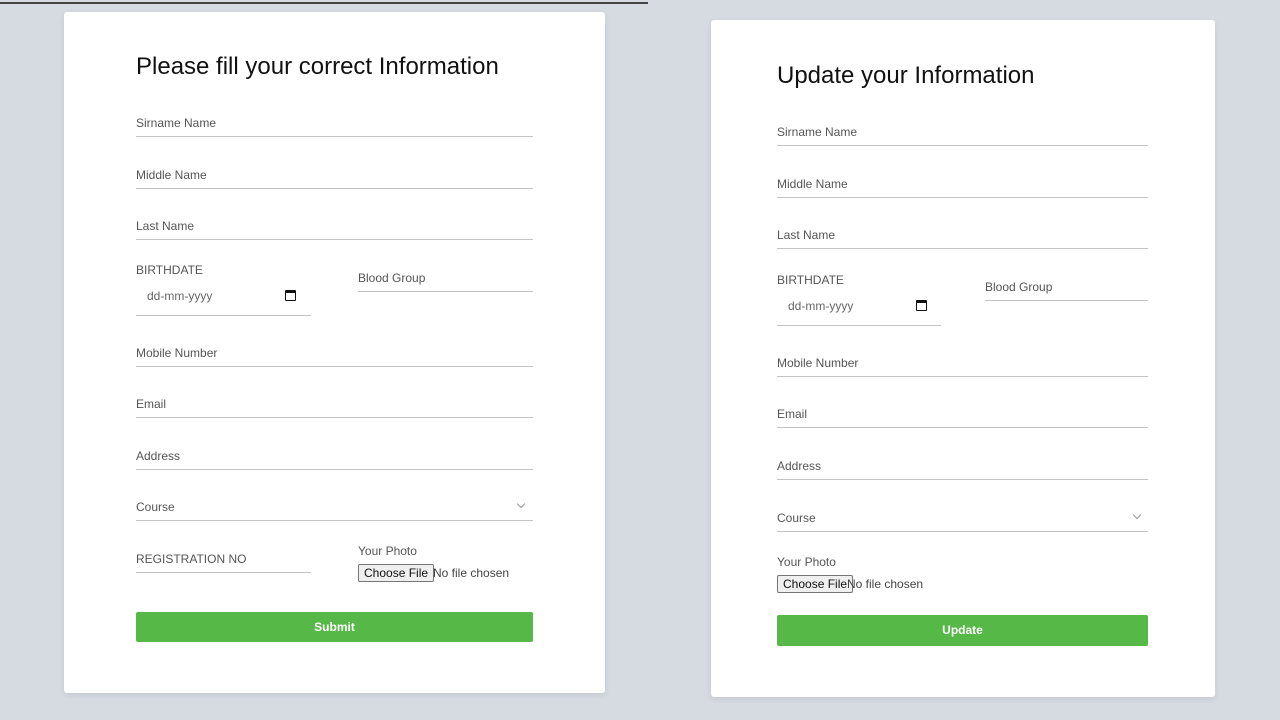 The height and width of the screenshot is (720, 1280). What do you see at coordinates (962, 630) in the screenshot?
I see `update-button: Update` at bounding box center [962, 630].